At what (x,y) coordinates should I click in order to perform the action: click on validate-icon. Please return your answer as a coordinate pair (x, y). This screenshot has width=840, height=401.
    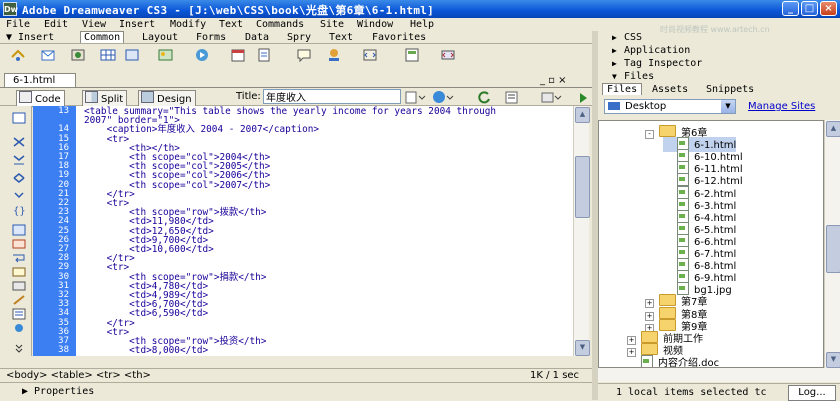
    Looking at the image, I should click on (583, 98).